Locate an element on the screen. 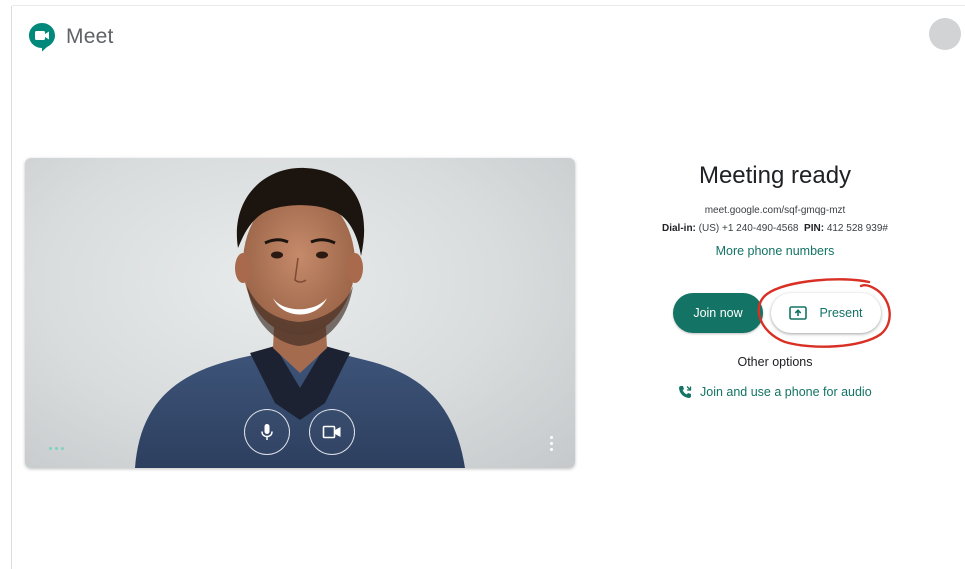  camera-toggle-button is located at coordinates (332, 432).